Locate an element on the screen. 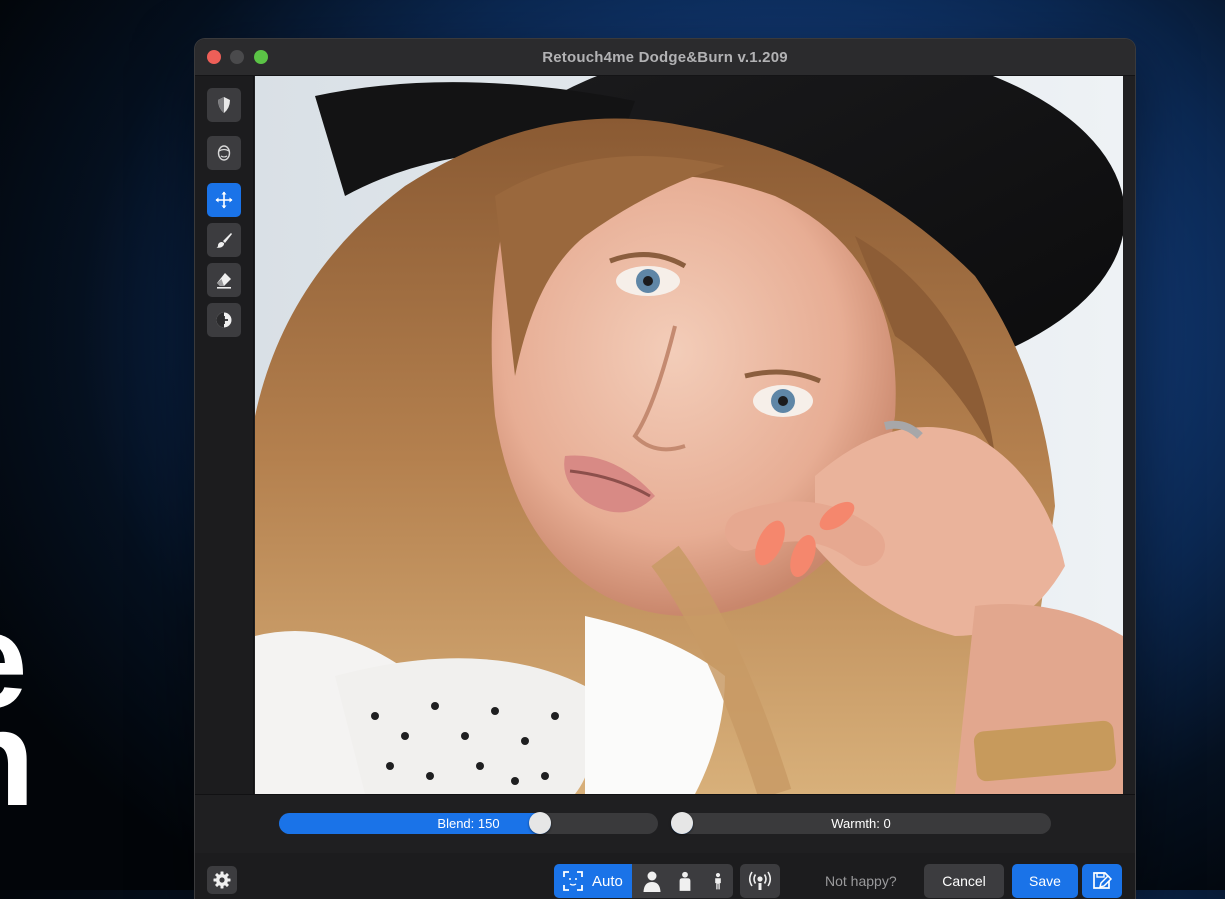 This screenshot has width=1225, height=899. tool-eraser-button is located at coordinates (224, 280).